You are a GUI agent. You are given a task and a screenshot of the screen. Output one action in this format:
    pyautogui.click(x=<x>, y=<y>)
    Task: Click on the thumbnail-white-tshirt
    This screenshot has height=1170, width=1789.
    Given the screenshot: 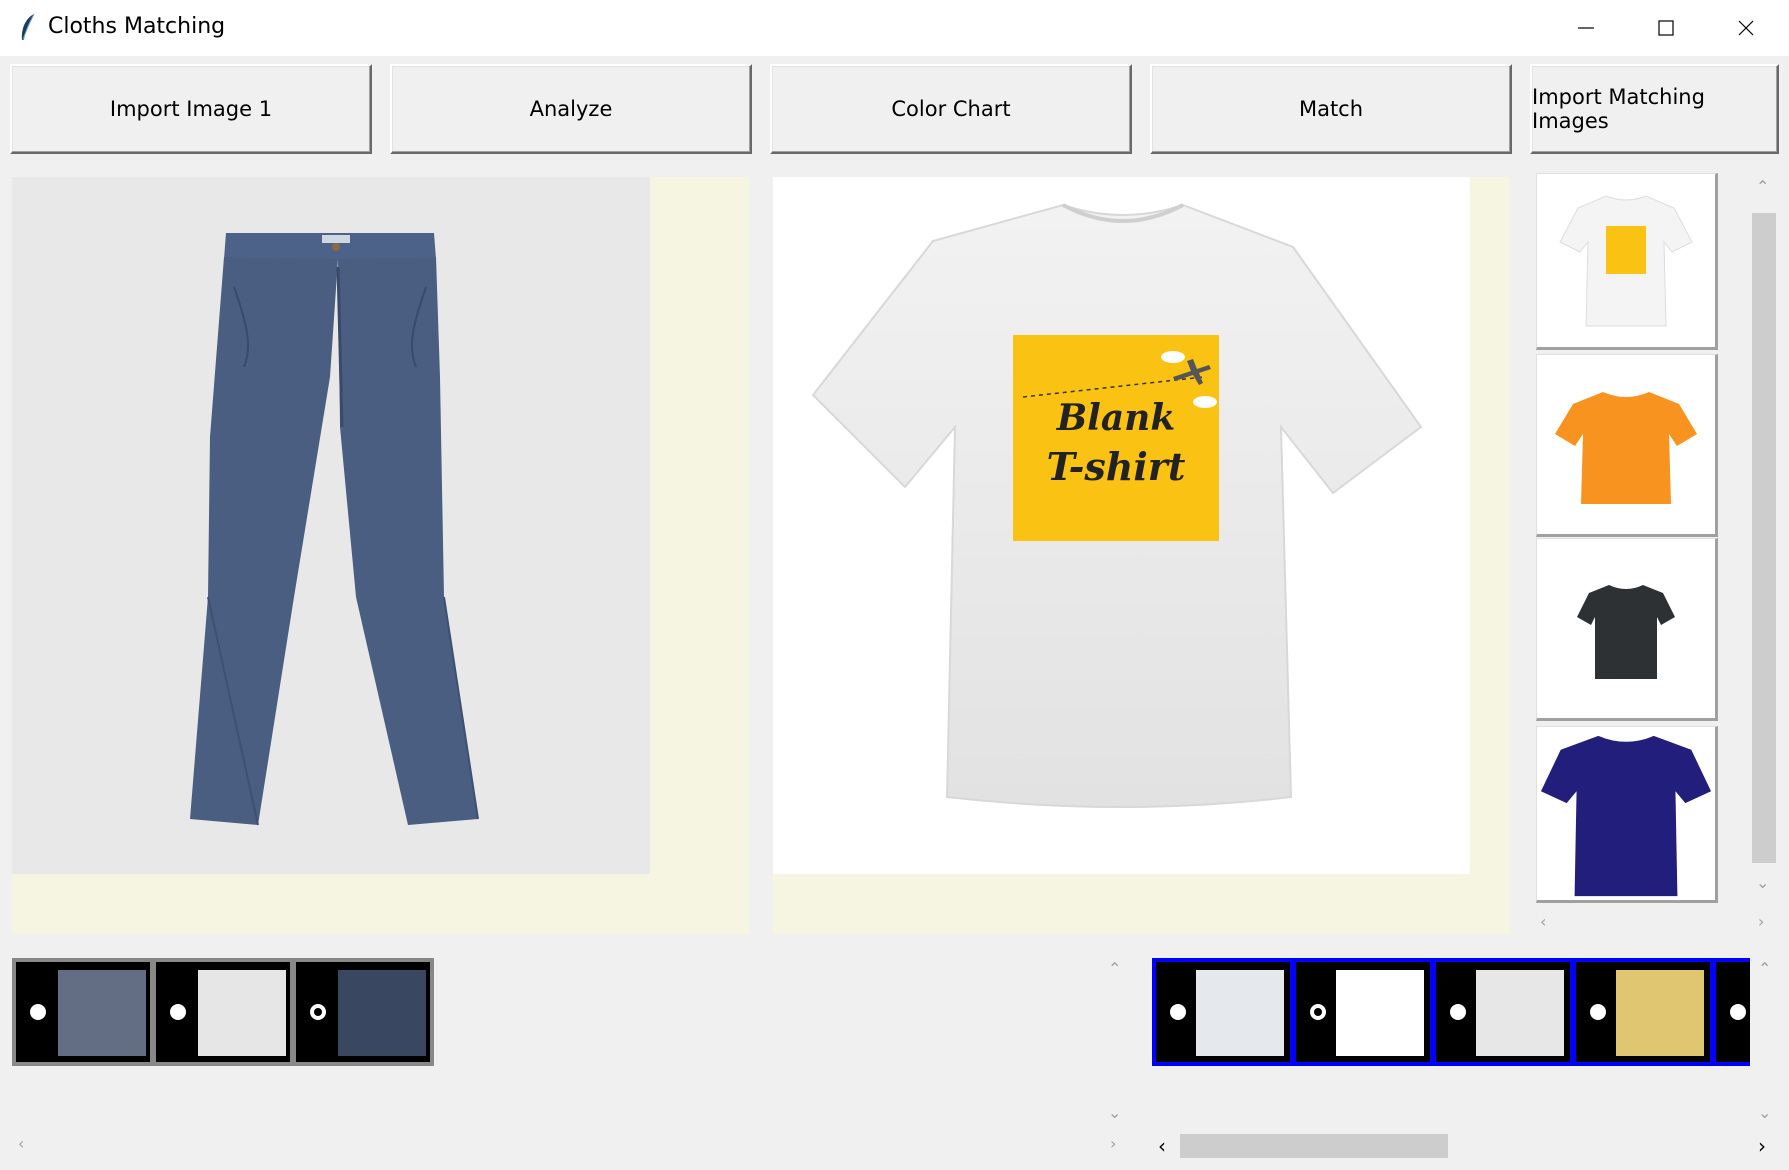 What is the action you would take?
    pyautogui.click(x=1627, y=261)
    